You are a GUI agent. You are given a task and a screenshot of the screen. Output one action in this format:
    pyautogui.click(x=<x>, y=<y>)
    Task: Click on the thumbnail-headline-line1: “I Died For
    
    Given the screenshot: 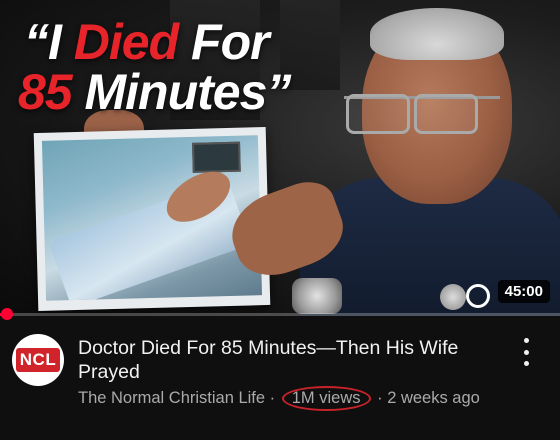 What is the action you would take?
    pyautogui.click(x=147, y=42)
    